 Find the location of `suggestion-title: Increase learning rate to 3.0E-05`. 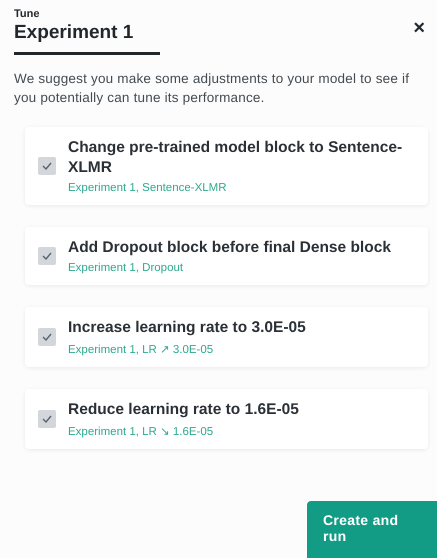

suggestion-title: Increase learning rate to 3.0E-05 is located at coordinates (187, 328).